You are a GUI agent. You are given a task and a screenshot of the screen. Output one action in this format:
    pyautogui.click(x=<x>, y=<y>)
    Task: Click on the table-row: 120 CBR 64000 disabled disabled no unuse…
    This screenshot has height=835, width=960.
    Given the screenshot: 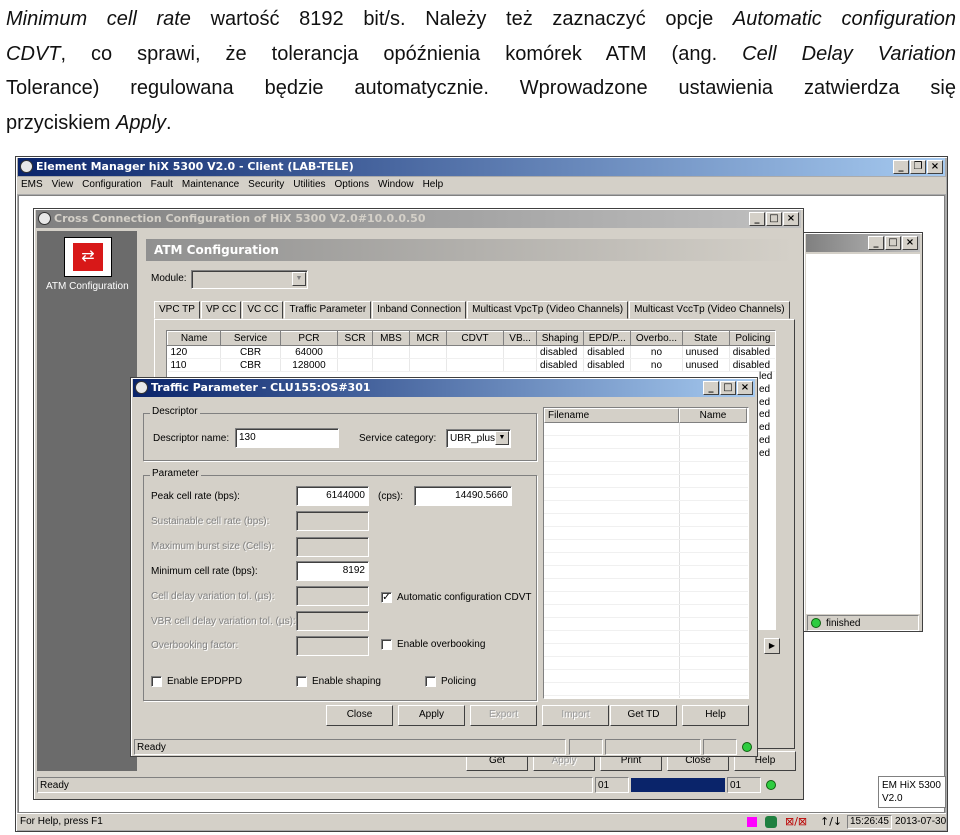 What is the action you would take?
    pyautogui.click(x=471, y=352)
    